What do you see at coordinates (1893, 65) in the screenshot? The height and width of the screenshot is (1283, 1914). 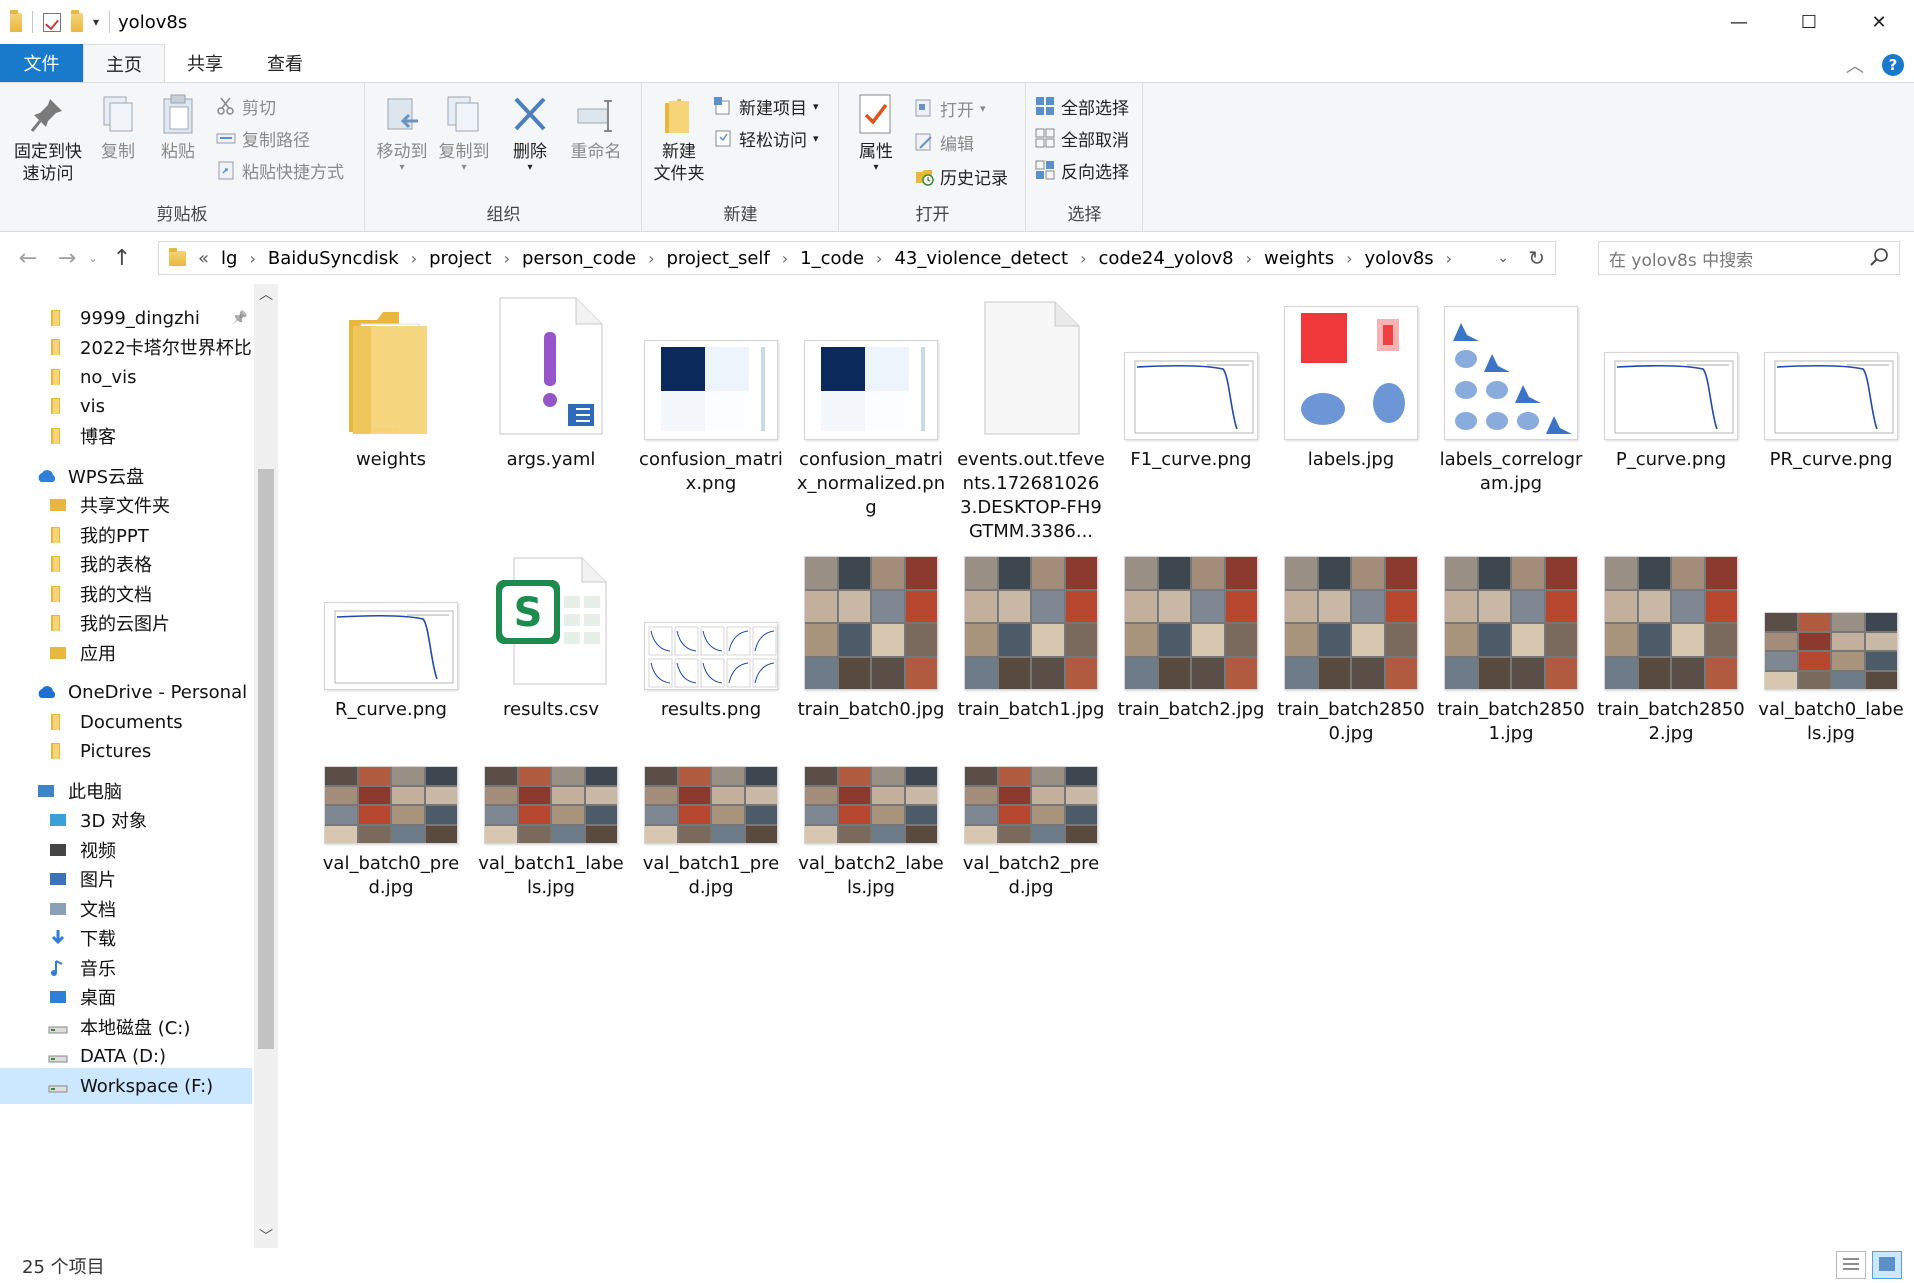 I see `help-icon: ?` at bounding box center [1893, 65].